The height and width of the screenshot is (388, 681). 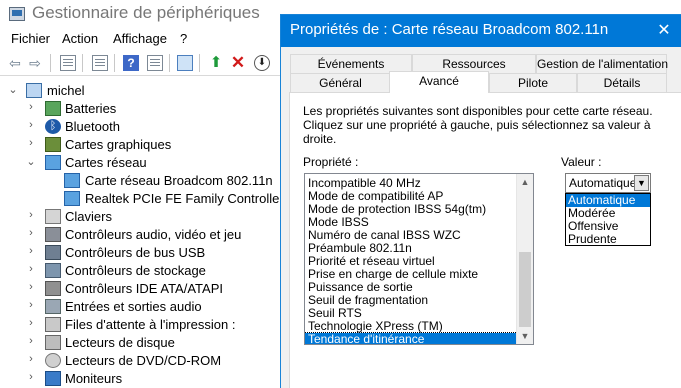 I want to click on bluetooth-icon: ᛒ, so click(x=53, y=126).